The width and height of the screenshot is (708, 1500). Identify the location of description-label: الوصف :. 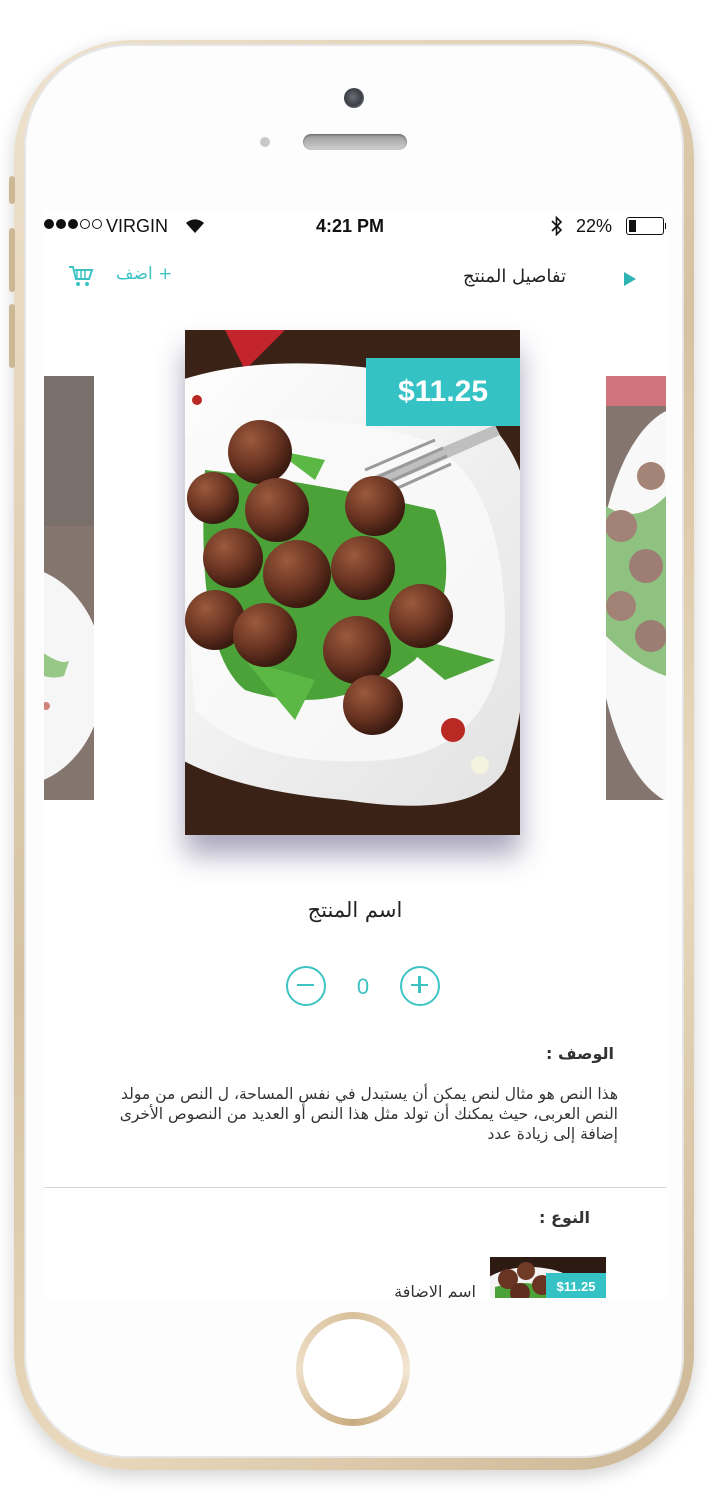
(579, 1053).